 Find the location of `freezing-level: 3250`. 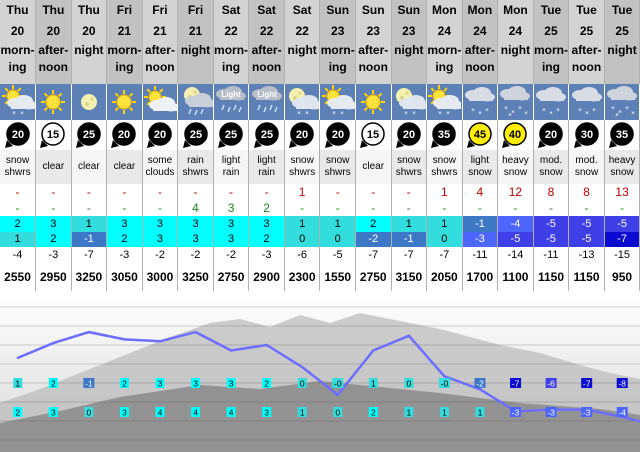

freezing-level: 3250 is located at coordinates (89, 277).